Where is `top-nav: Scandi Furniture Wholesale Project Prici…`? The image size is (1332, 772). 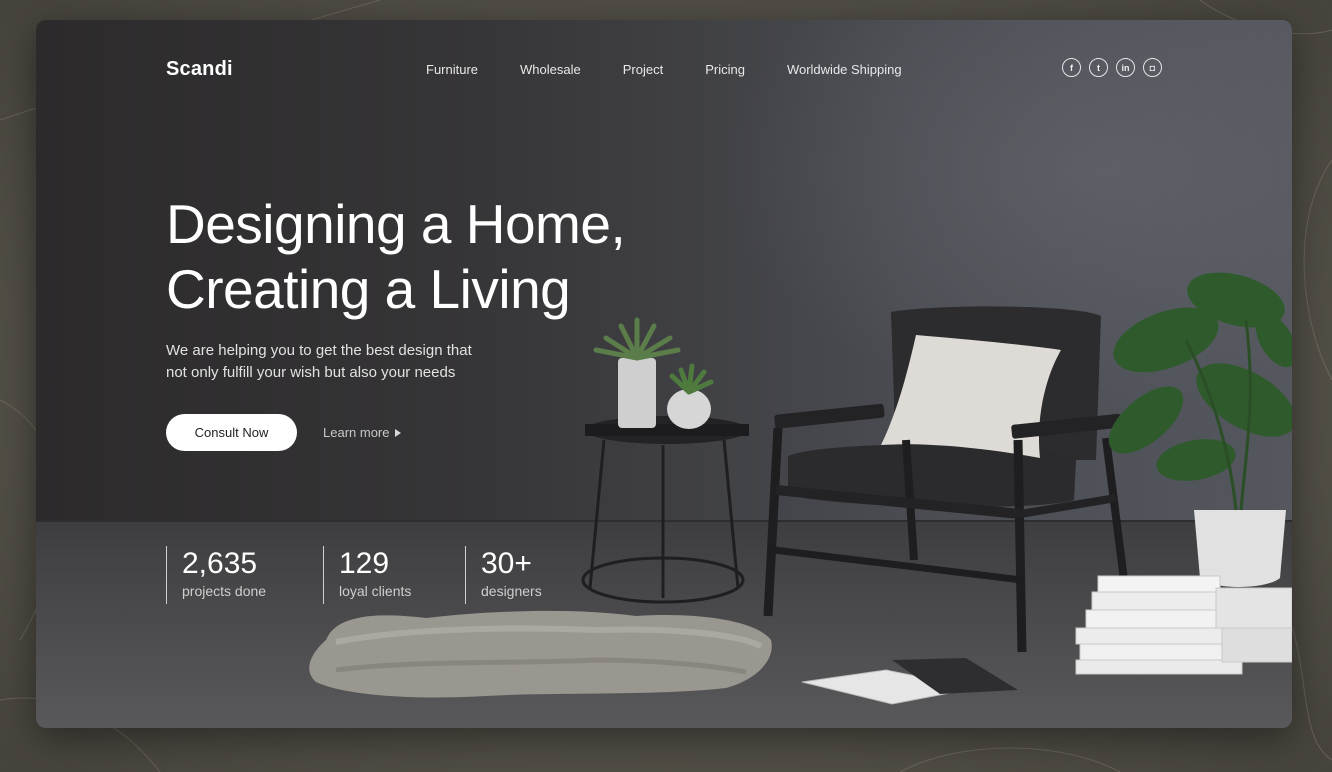
top-nav: Scandi Furniture Wholesale Project Prici… is located at coordinates (664, 71).